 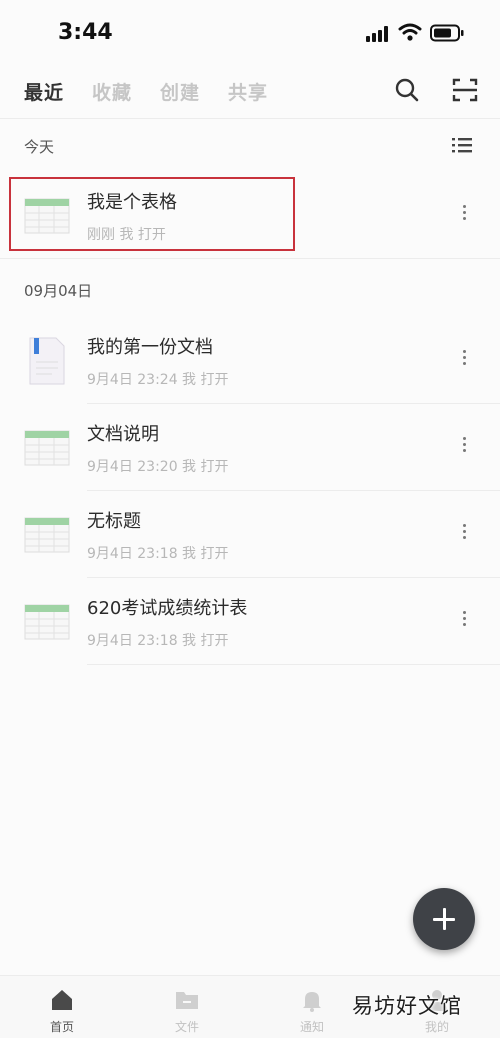 What do you see at coordinates (407, 1006) in the screenshot?
I see `watermark: 易坊好文馆` at bounding box center [407, 1006].